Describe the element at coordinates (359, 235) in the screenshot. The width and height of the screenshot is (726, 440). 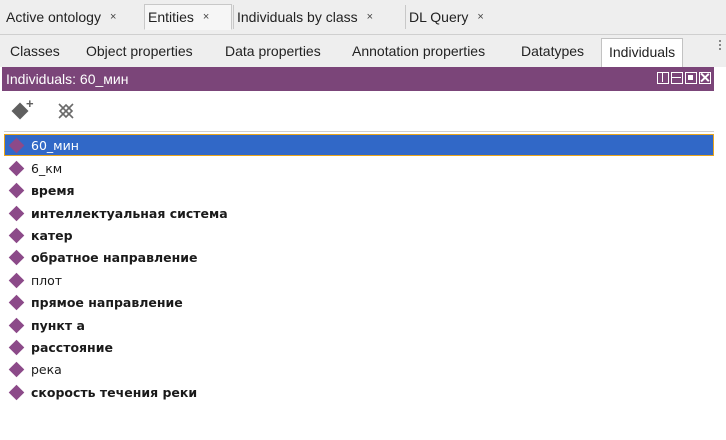
I see `list-item: катер` at that location.